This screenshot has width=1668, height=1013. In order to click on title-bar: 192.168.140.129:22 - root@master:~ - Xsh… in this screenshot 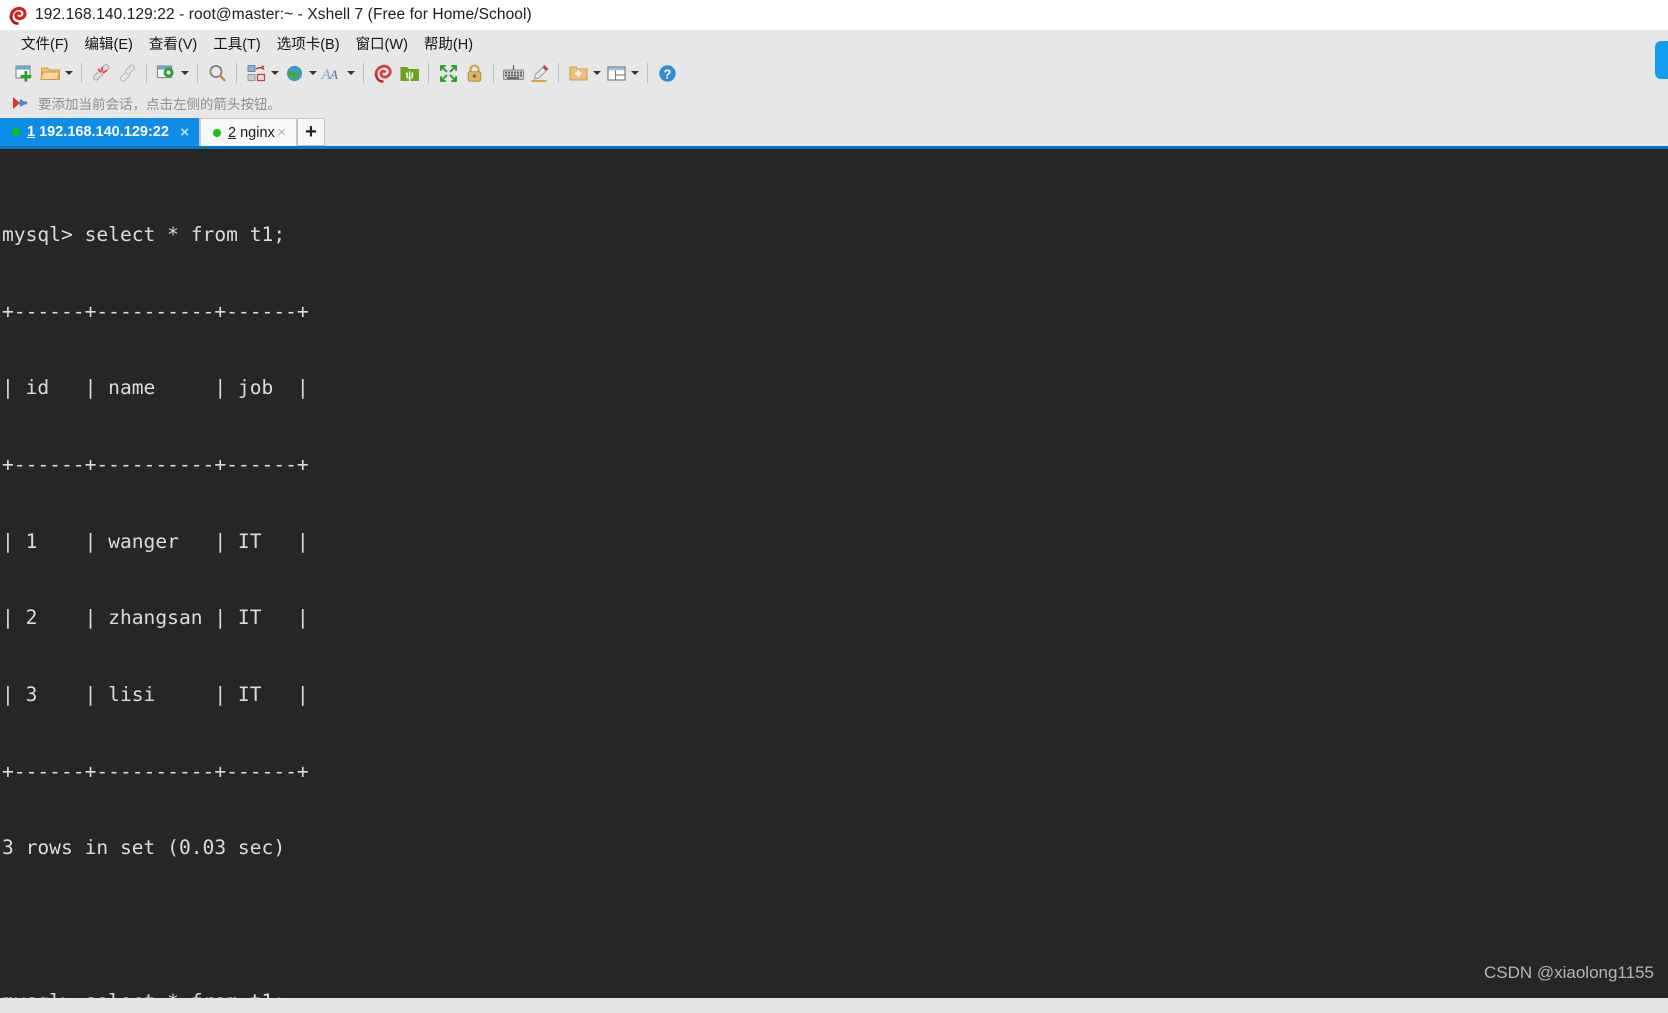, I will do `click(834, 15)`.